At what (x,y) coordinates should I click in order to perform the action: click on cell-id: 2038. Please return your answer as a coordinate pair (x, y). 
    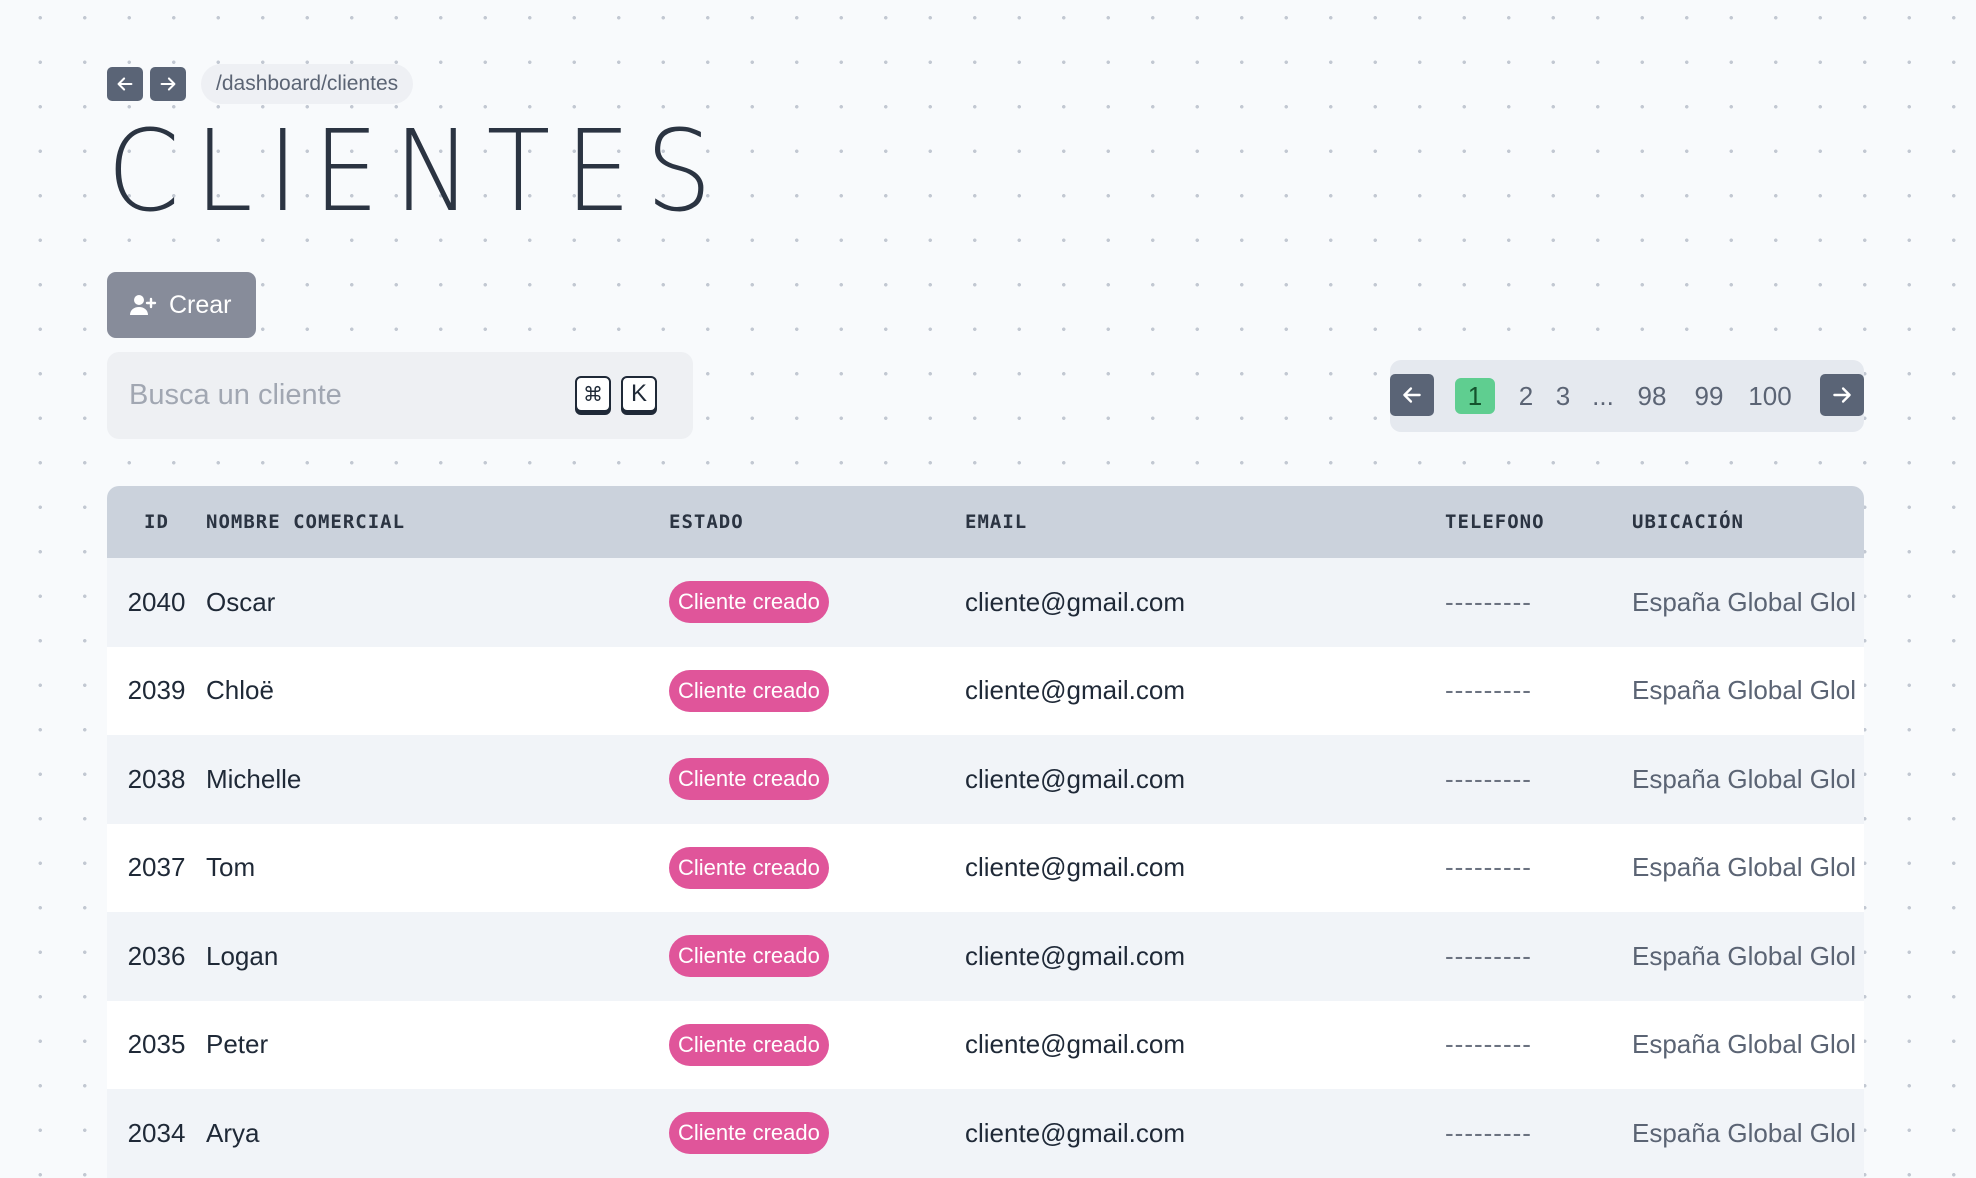
    Looking at the image, I should click on (156, 779).